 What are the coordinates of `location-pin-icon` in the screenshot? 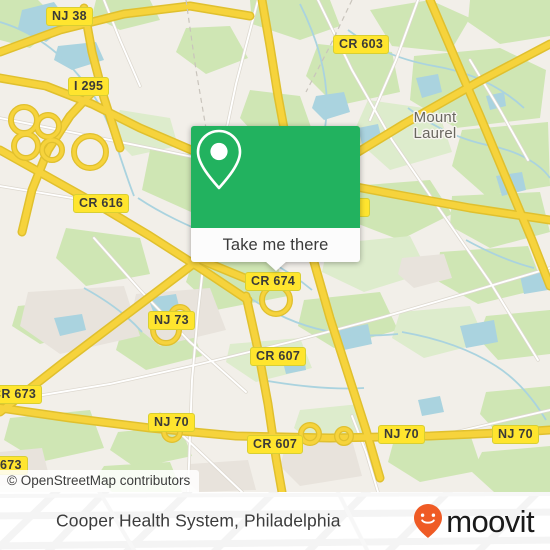 It's located at (219, 159).